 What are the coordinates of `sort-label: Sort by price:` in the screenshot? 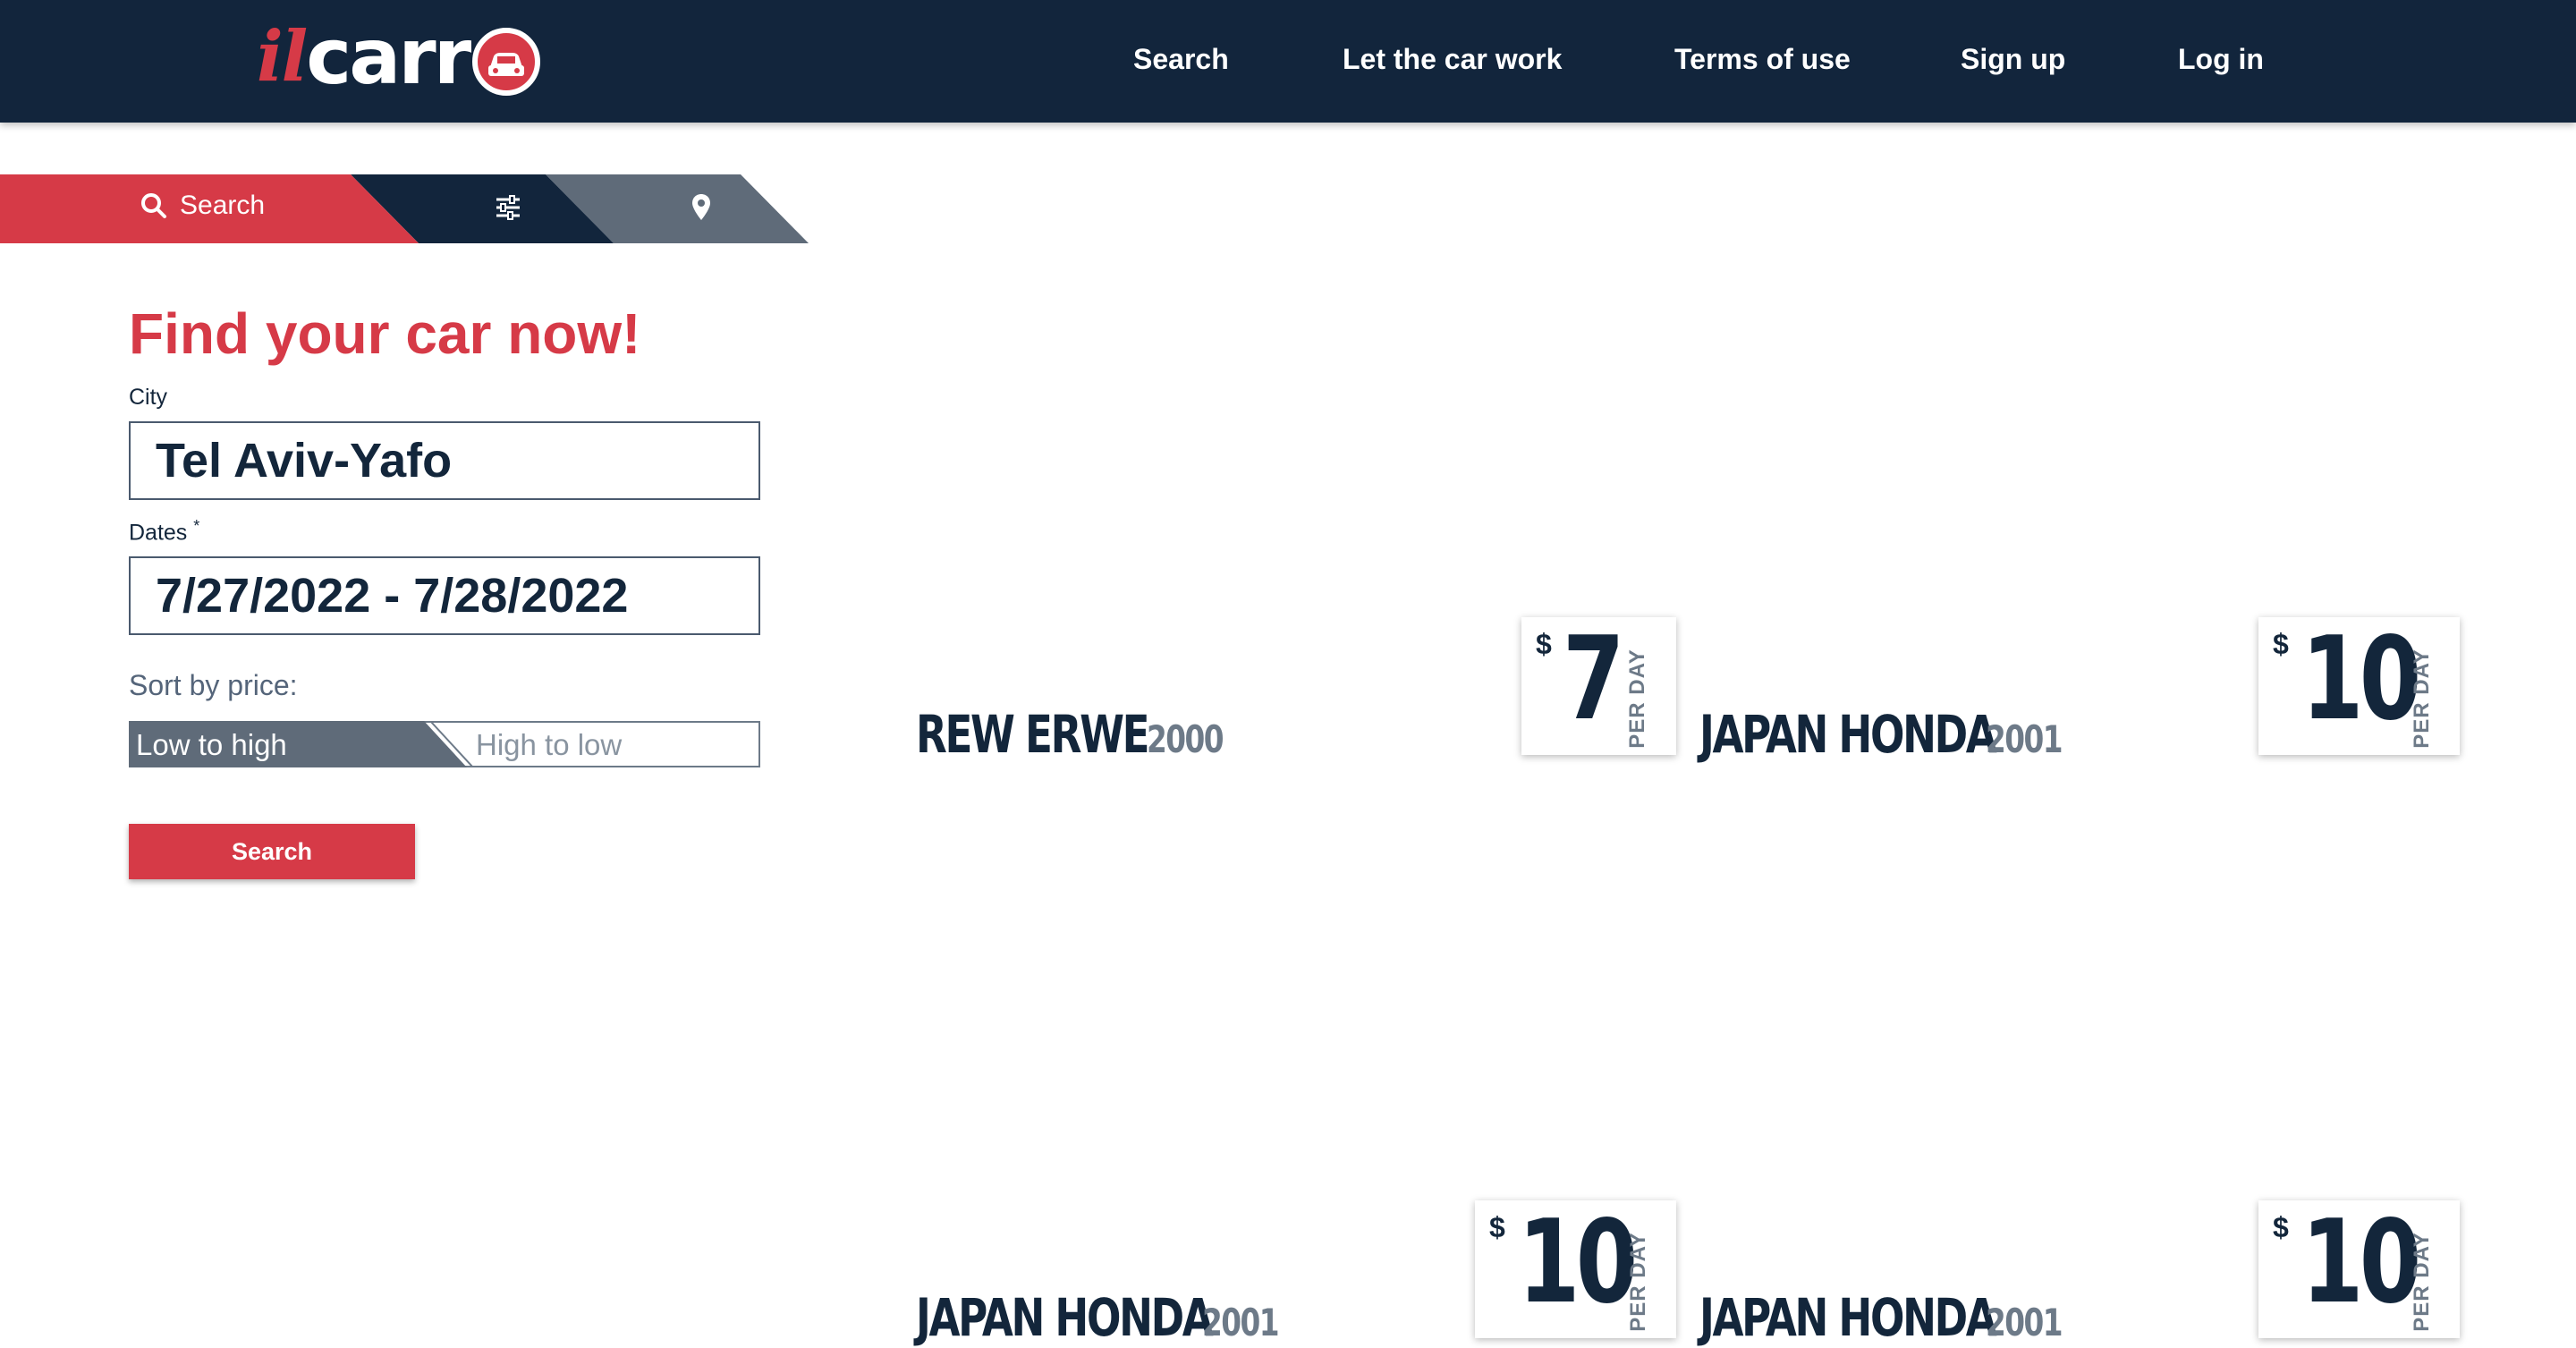 It's located at (213, 685).